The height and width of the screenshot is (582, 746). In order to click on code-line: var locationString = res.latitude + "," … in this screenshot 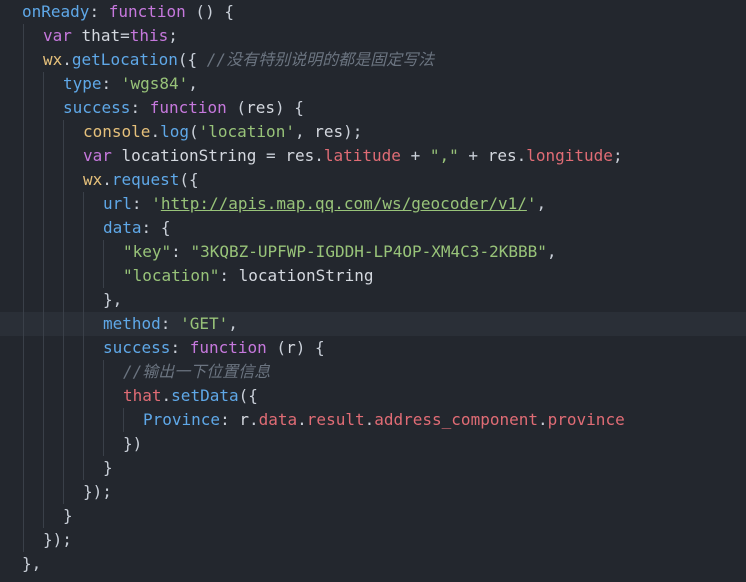, I will do `click(373, 156)`.